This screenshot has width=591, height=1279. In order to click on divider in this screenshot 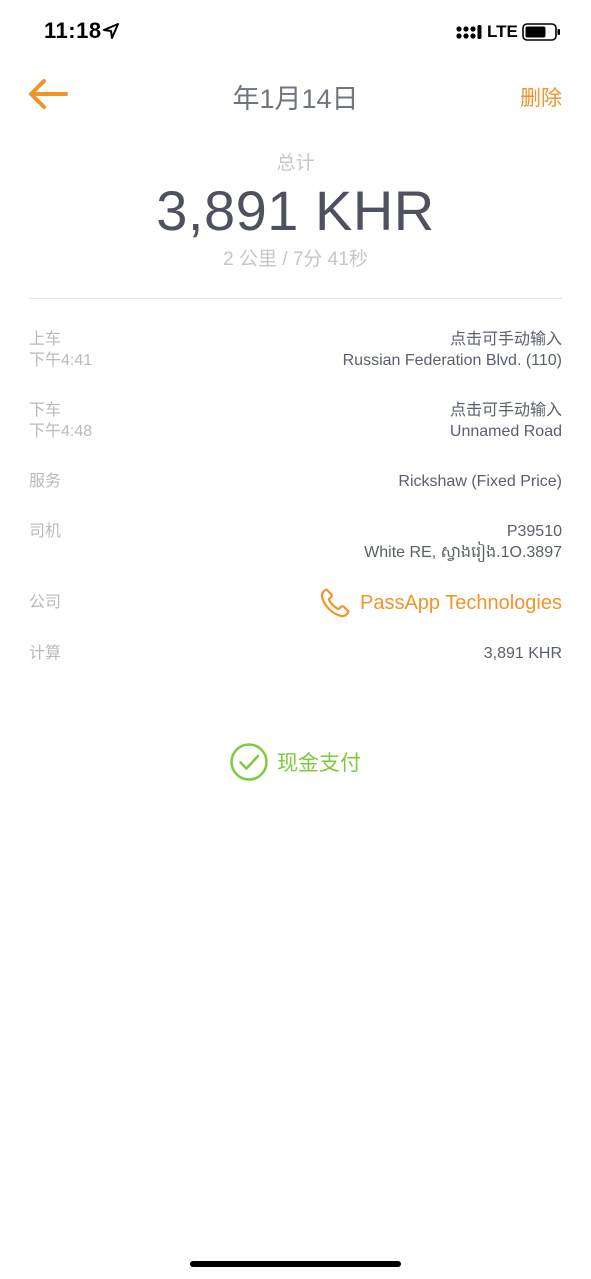, I will do `click(295, 298)`.